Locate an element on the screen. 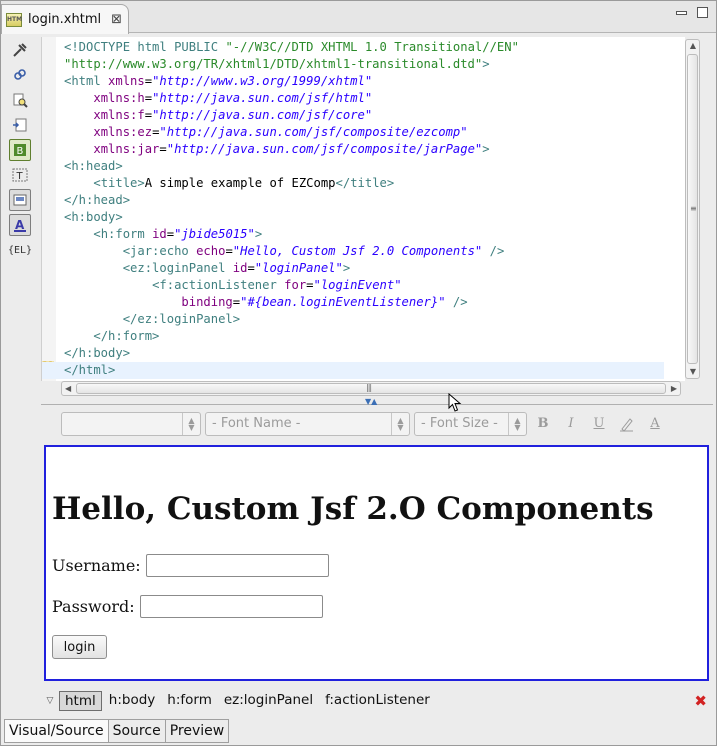  code-token: > is located at coordinates (346, 268).